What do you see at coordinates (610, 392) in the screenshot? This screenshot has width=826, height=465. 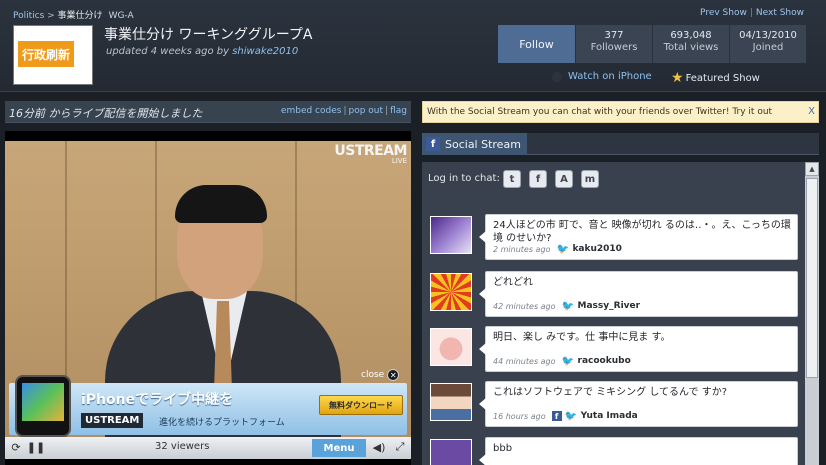 I see `message-text: これはソフトウェアで ミキシング してるんで すか?` at bounding box center [610, 392].